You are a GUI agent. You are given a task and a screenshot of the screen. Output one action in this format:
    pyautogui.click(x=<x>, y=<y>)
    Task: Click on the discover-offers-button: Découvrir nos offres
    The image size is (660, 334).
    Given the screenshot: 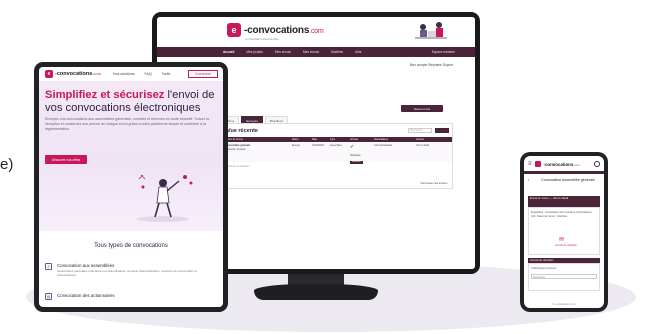 What is the action you would take?
    pyautogui.click(x=66, y=159)
    